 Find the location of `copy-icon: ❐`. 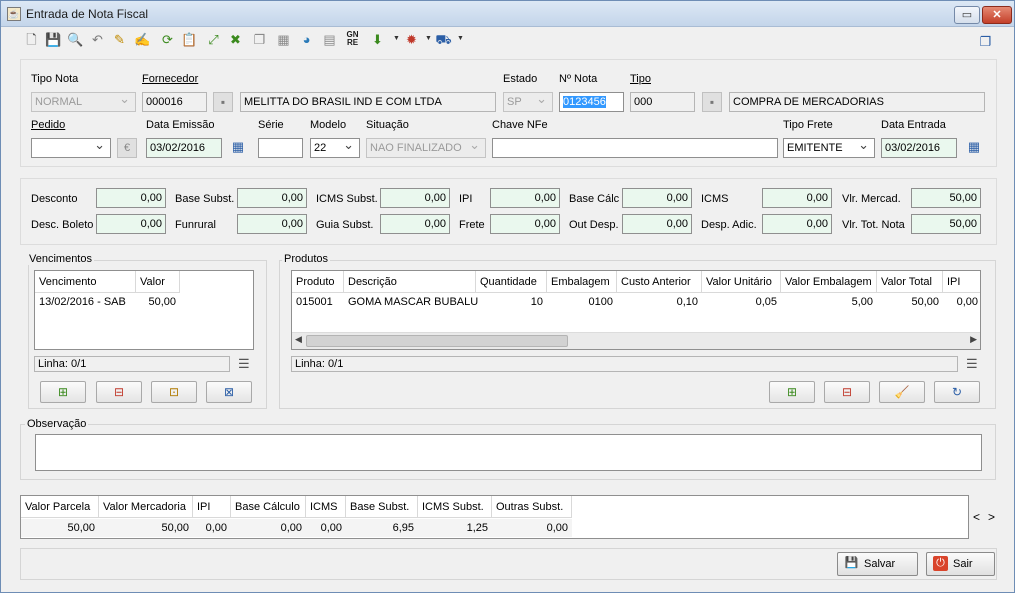

copy-icon: ❐ is located at coordinates (259, 39).